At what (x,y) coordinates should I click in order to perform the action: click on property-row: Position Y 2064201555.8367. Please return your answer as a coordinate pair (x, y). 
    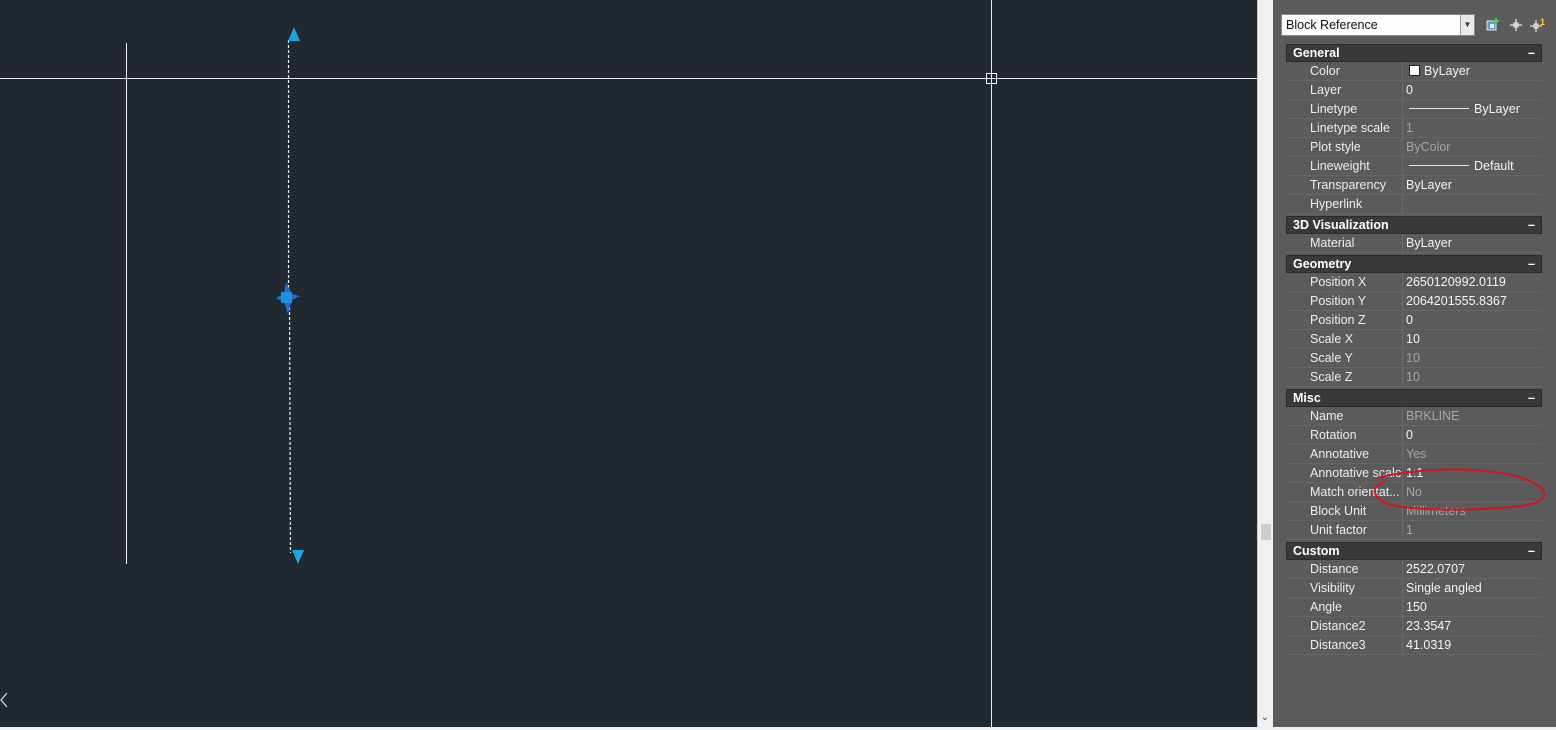
    Looking at the image, I should click on (1414, 301).